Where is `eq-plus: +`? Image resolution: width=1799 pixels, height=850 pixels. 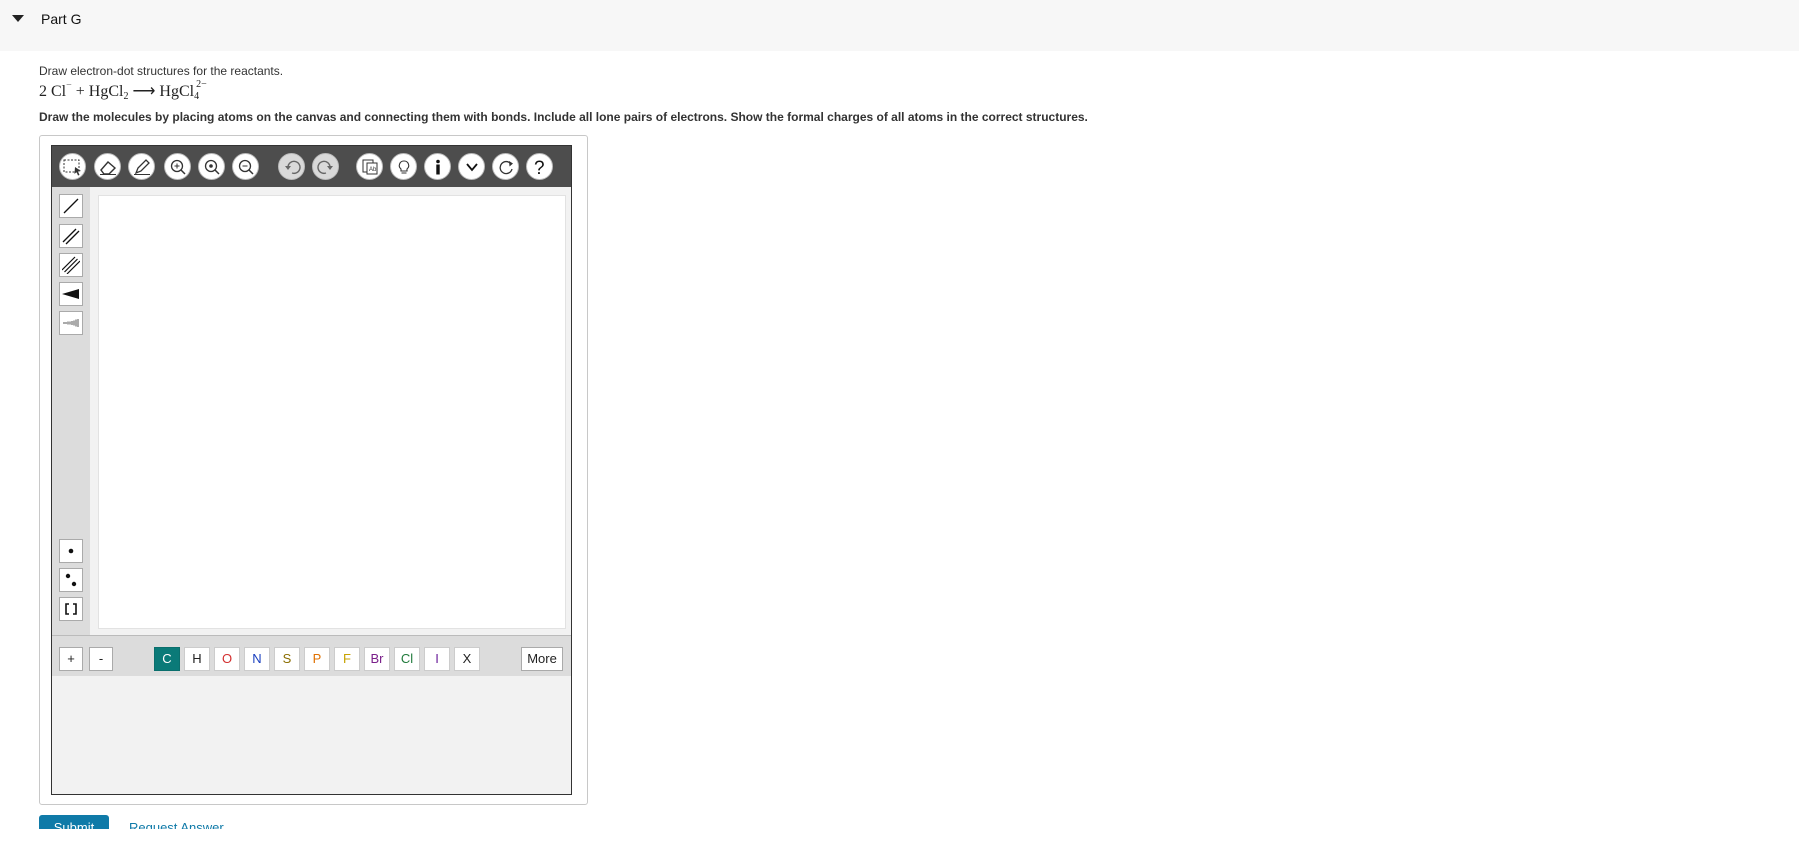 eq-plus: + is located at coordinates (80, 91).